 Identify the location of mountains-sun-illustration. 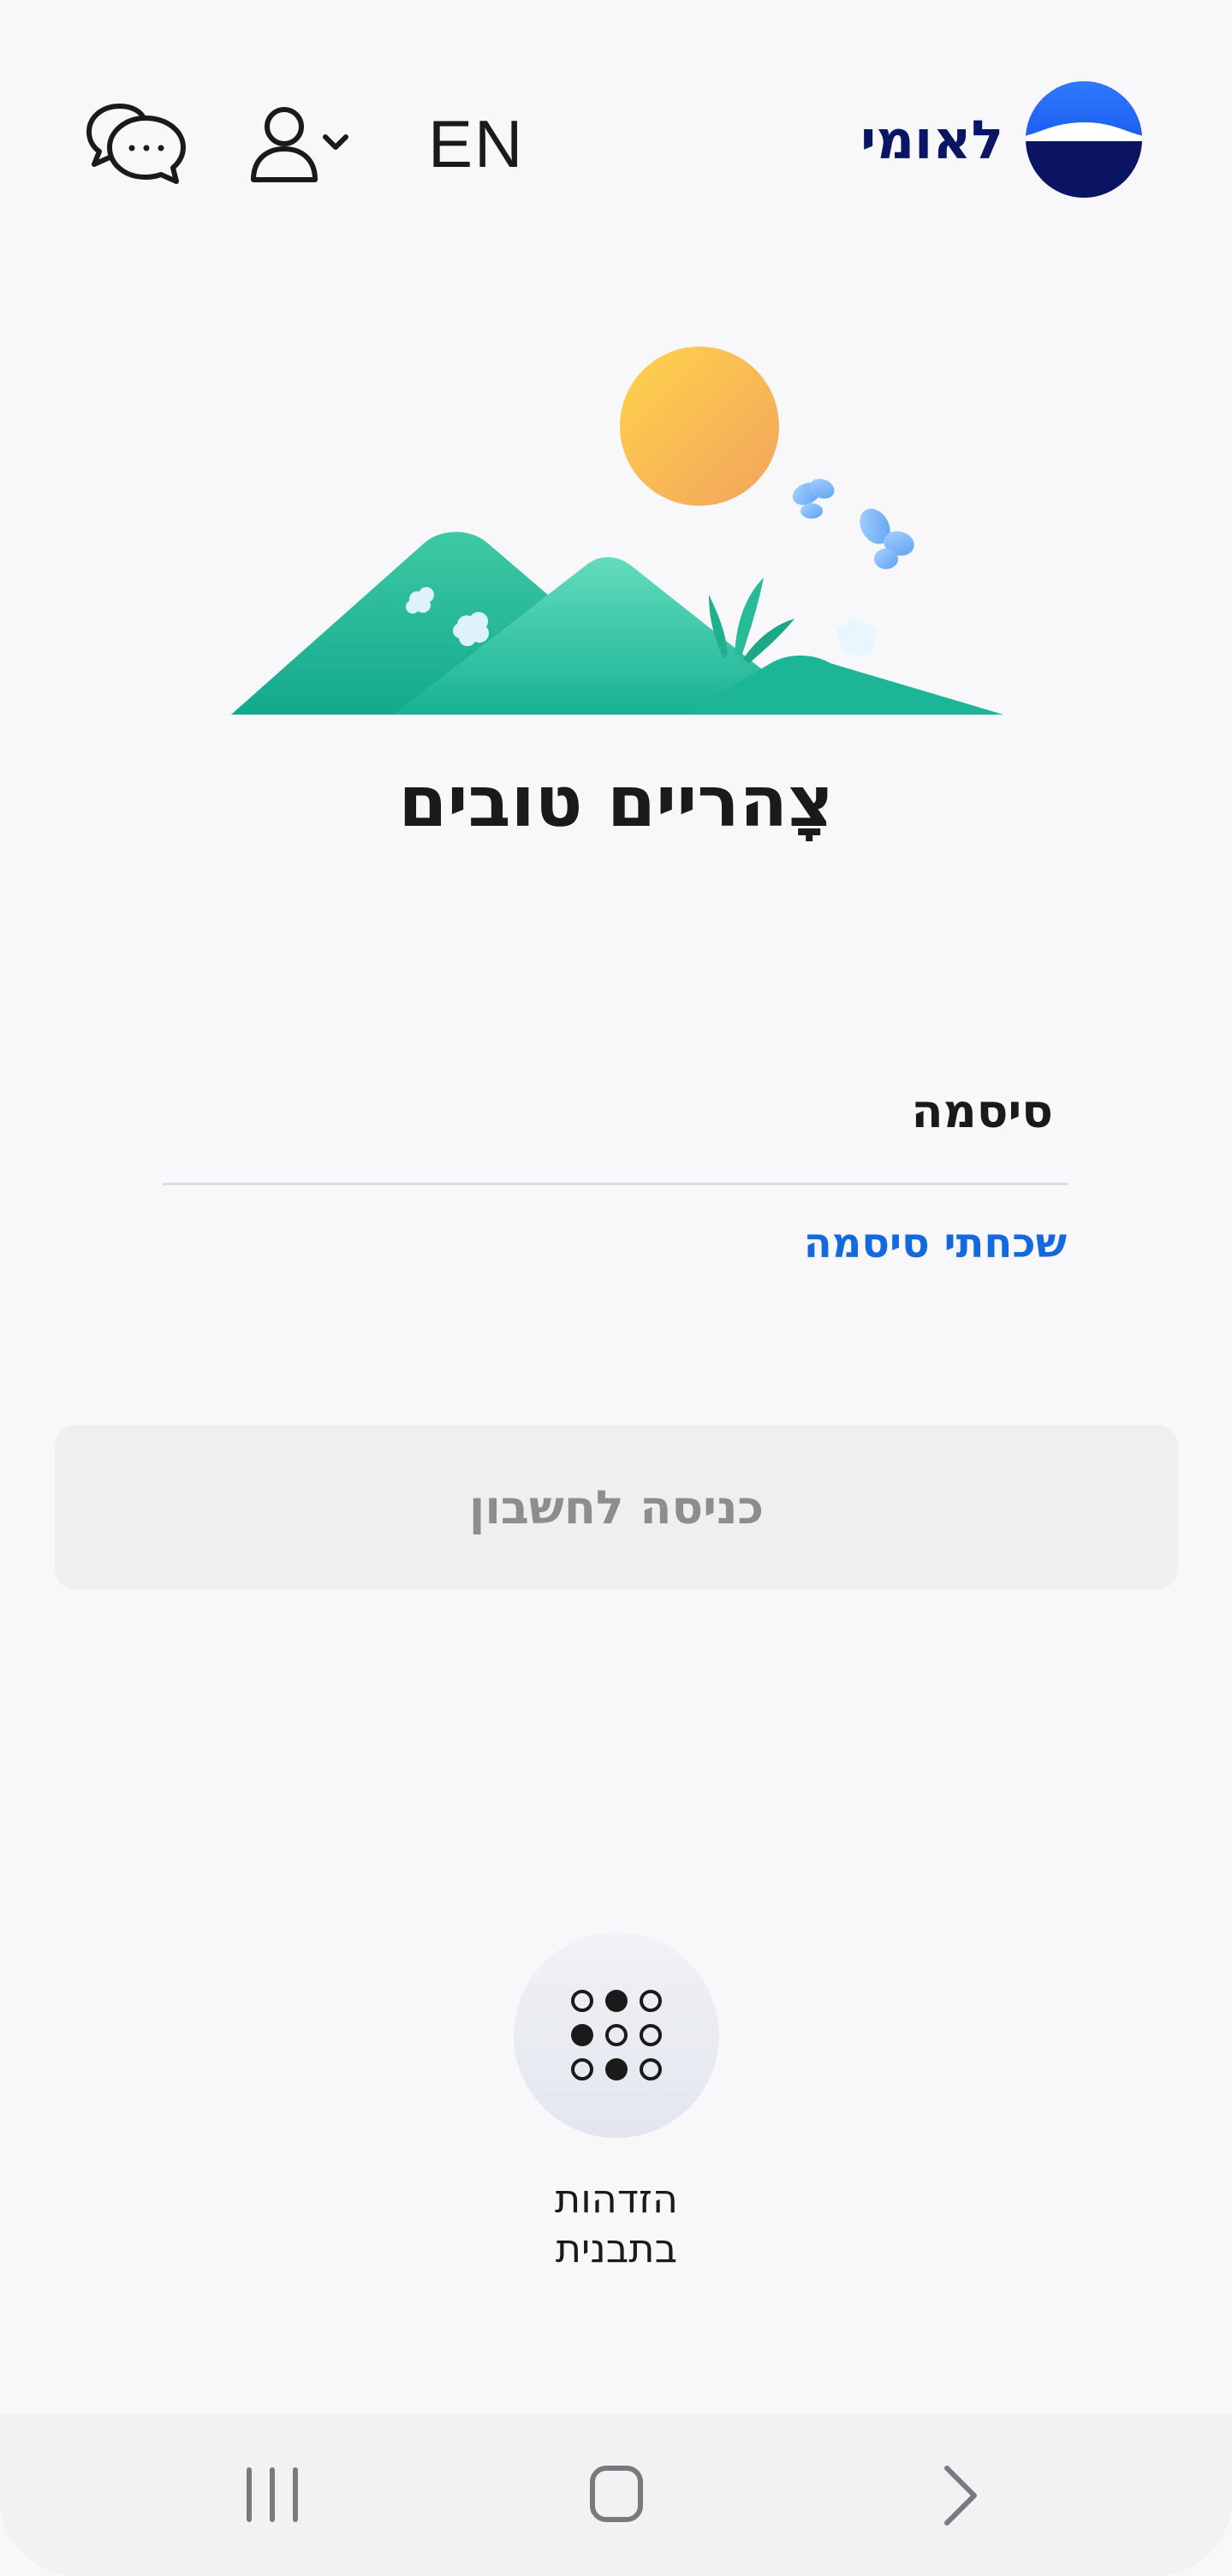
(617, 531).